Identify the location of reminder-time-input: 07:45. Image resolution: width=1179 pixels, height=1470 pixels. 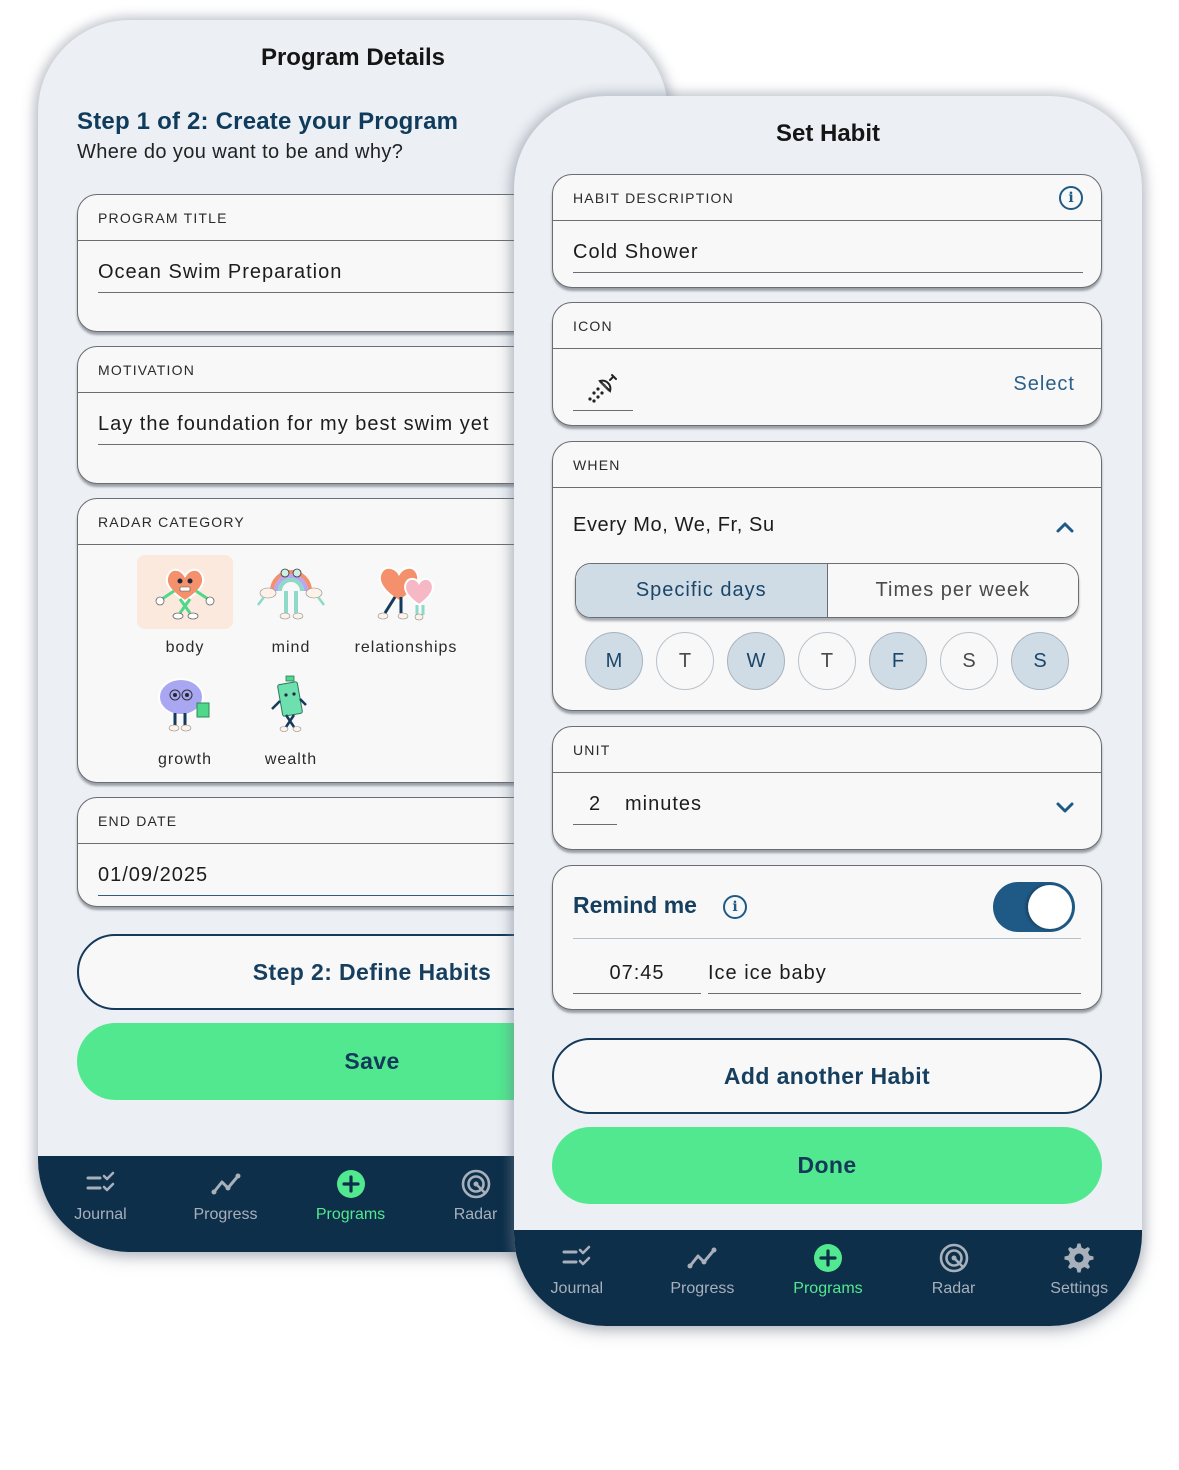
(637, 978).